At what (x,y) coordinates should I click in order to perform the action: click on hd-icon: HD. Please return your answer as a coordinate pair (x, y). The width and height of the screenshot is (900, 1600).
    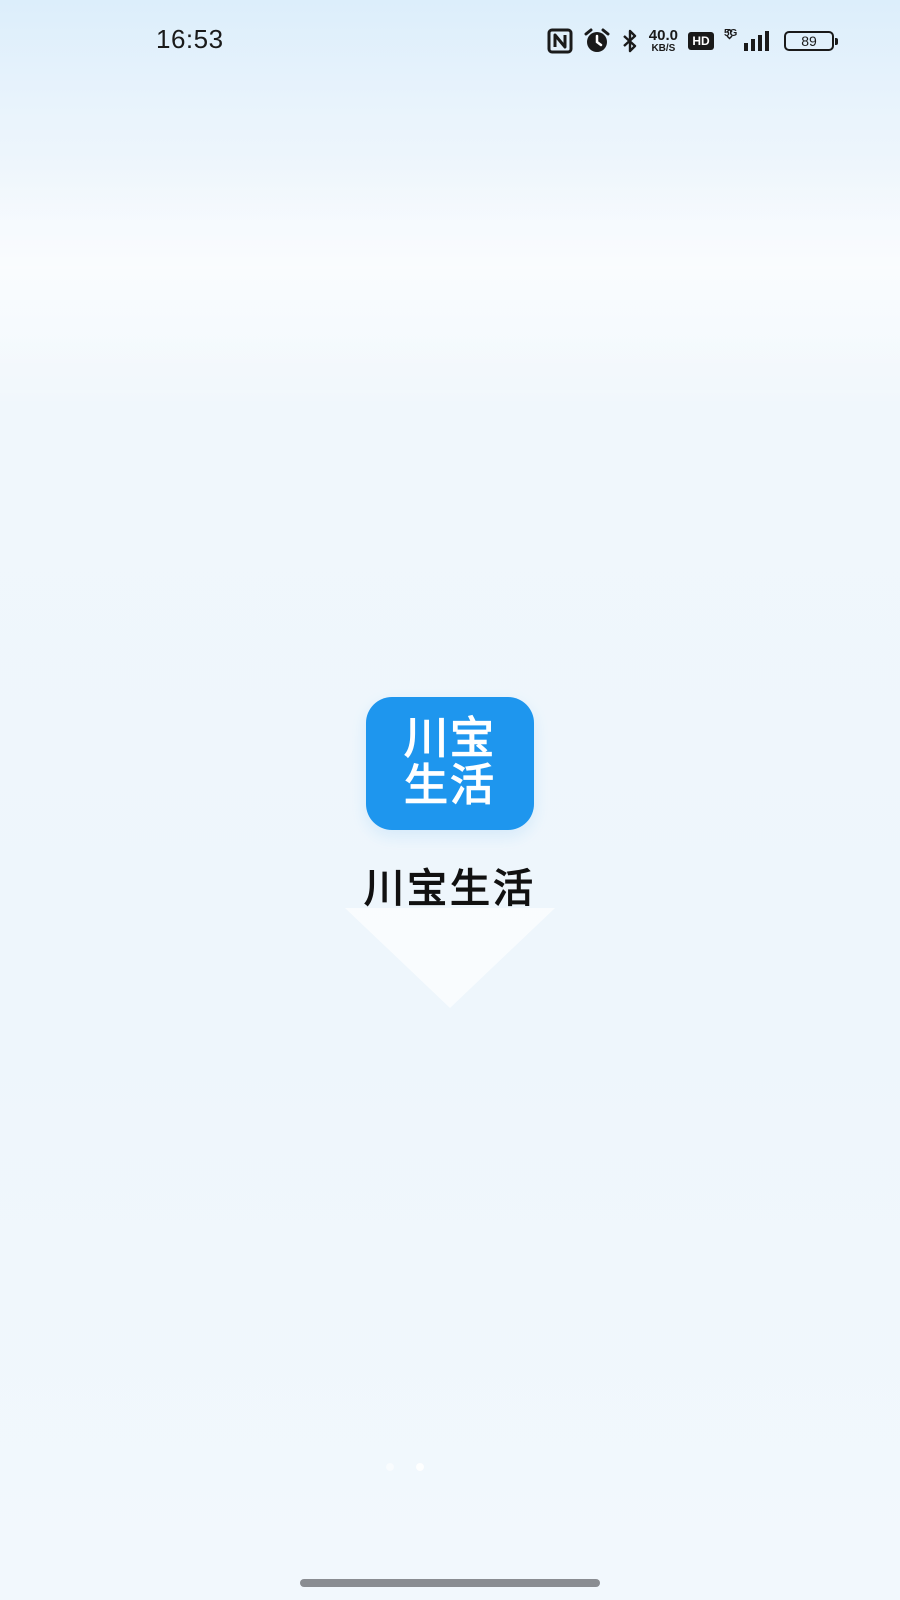
    Looking at the image, I should click on (701, 41).